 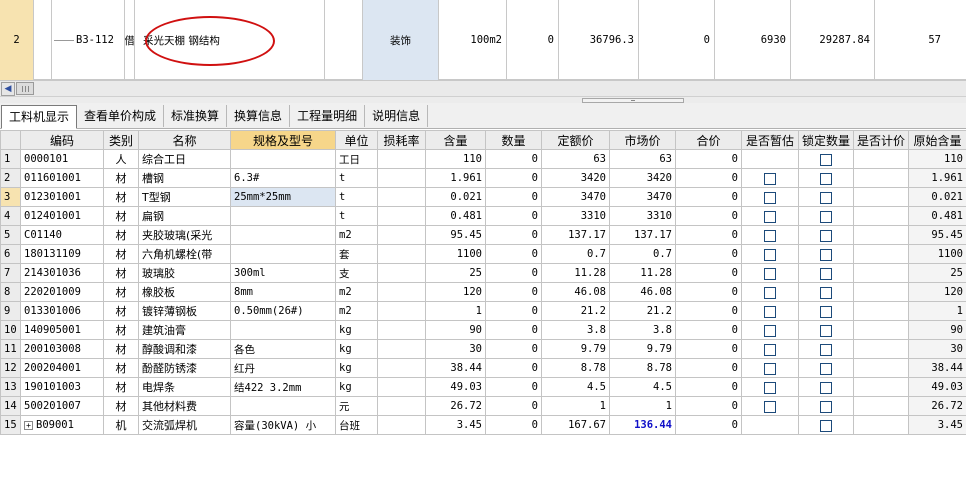 I want to click on row-number: 12, so click(x=10, y=368).